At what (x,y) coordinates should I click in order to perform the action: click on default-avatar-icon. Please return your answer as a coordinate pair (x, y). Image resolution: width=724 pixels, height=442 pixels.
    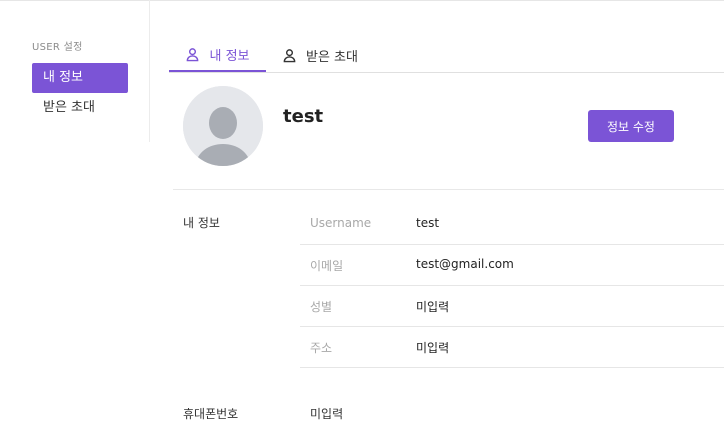
    Looking at the image, I should click on (223, 126).